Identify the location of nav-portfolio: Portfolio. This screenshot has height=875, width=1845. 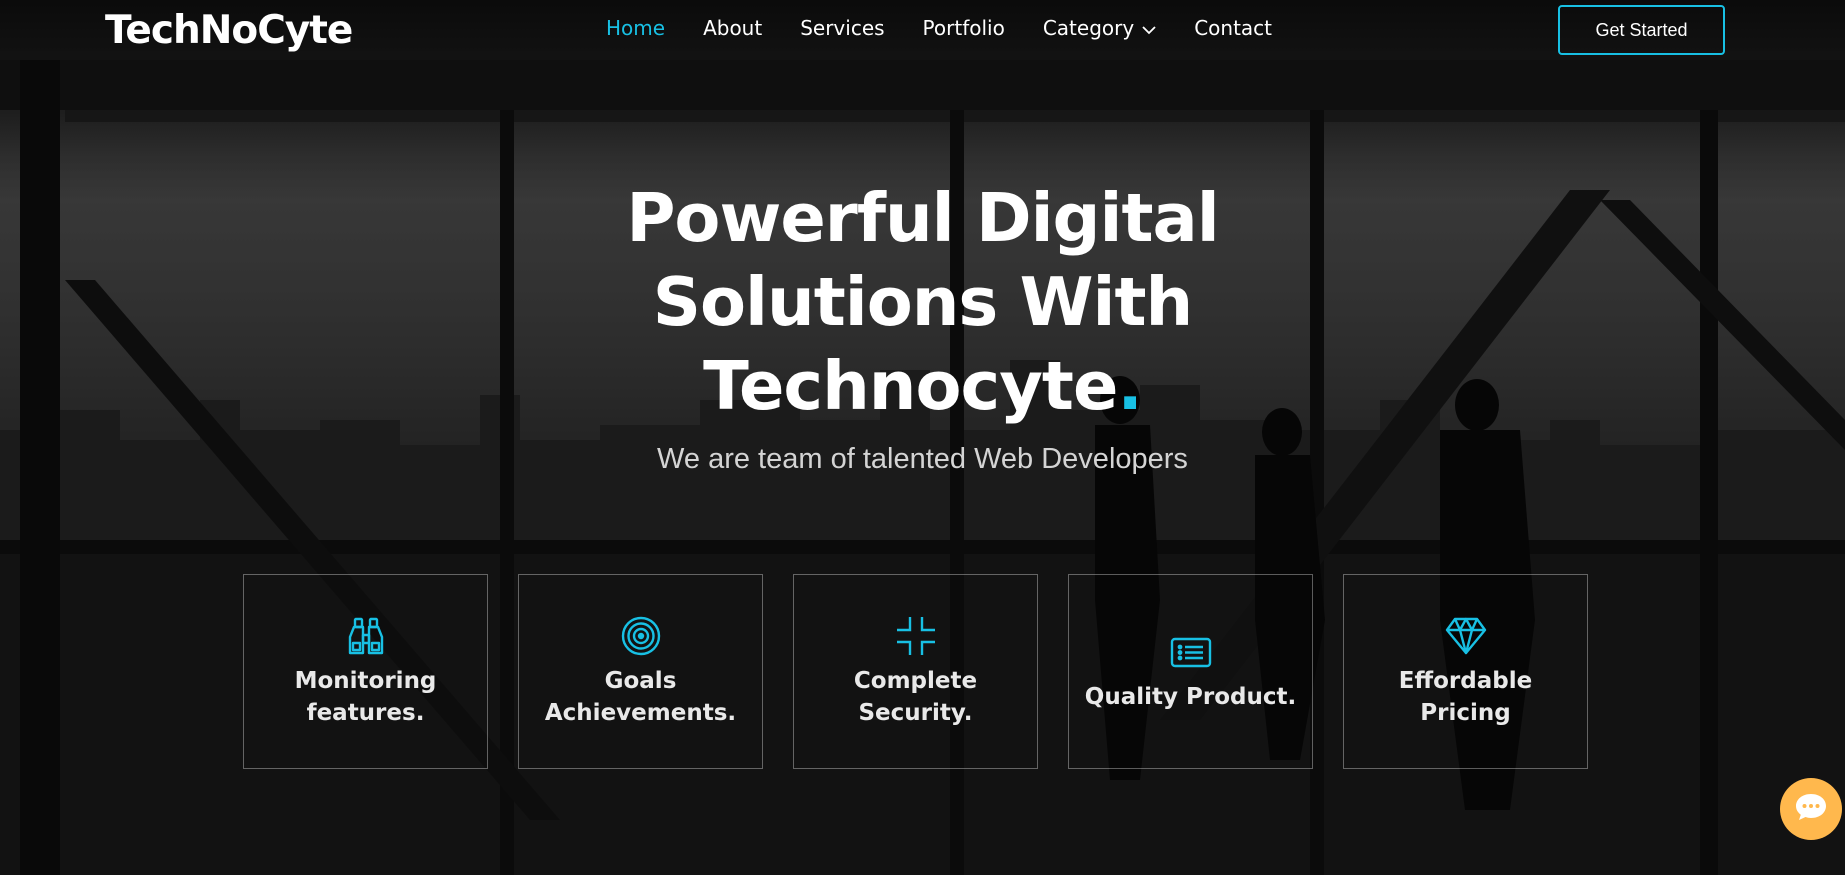
(964, 28).